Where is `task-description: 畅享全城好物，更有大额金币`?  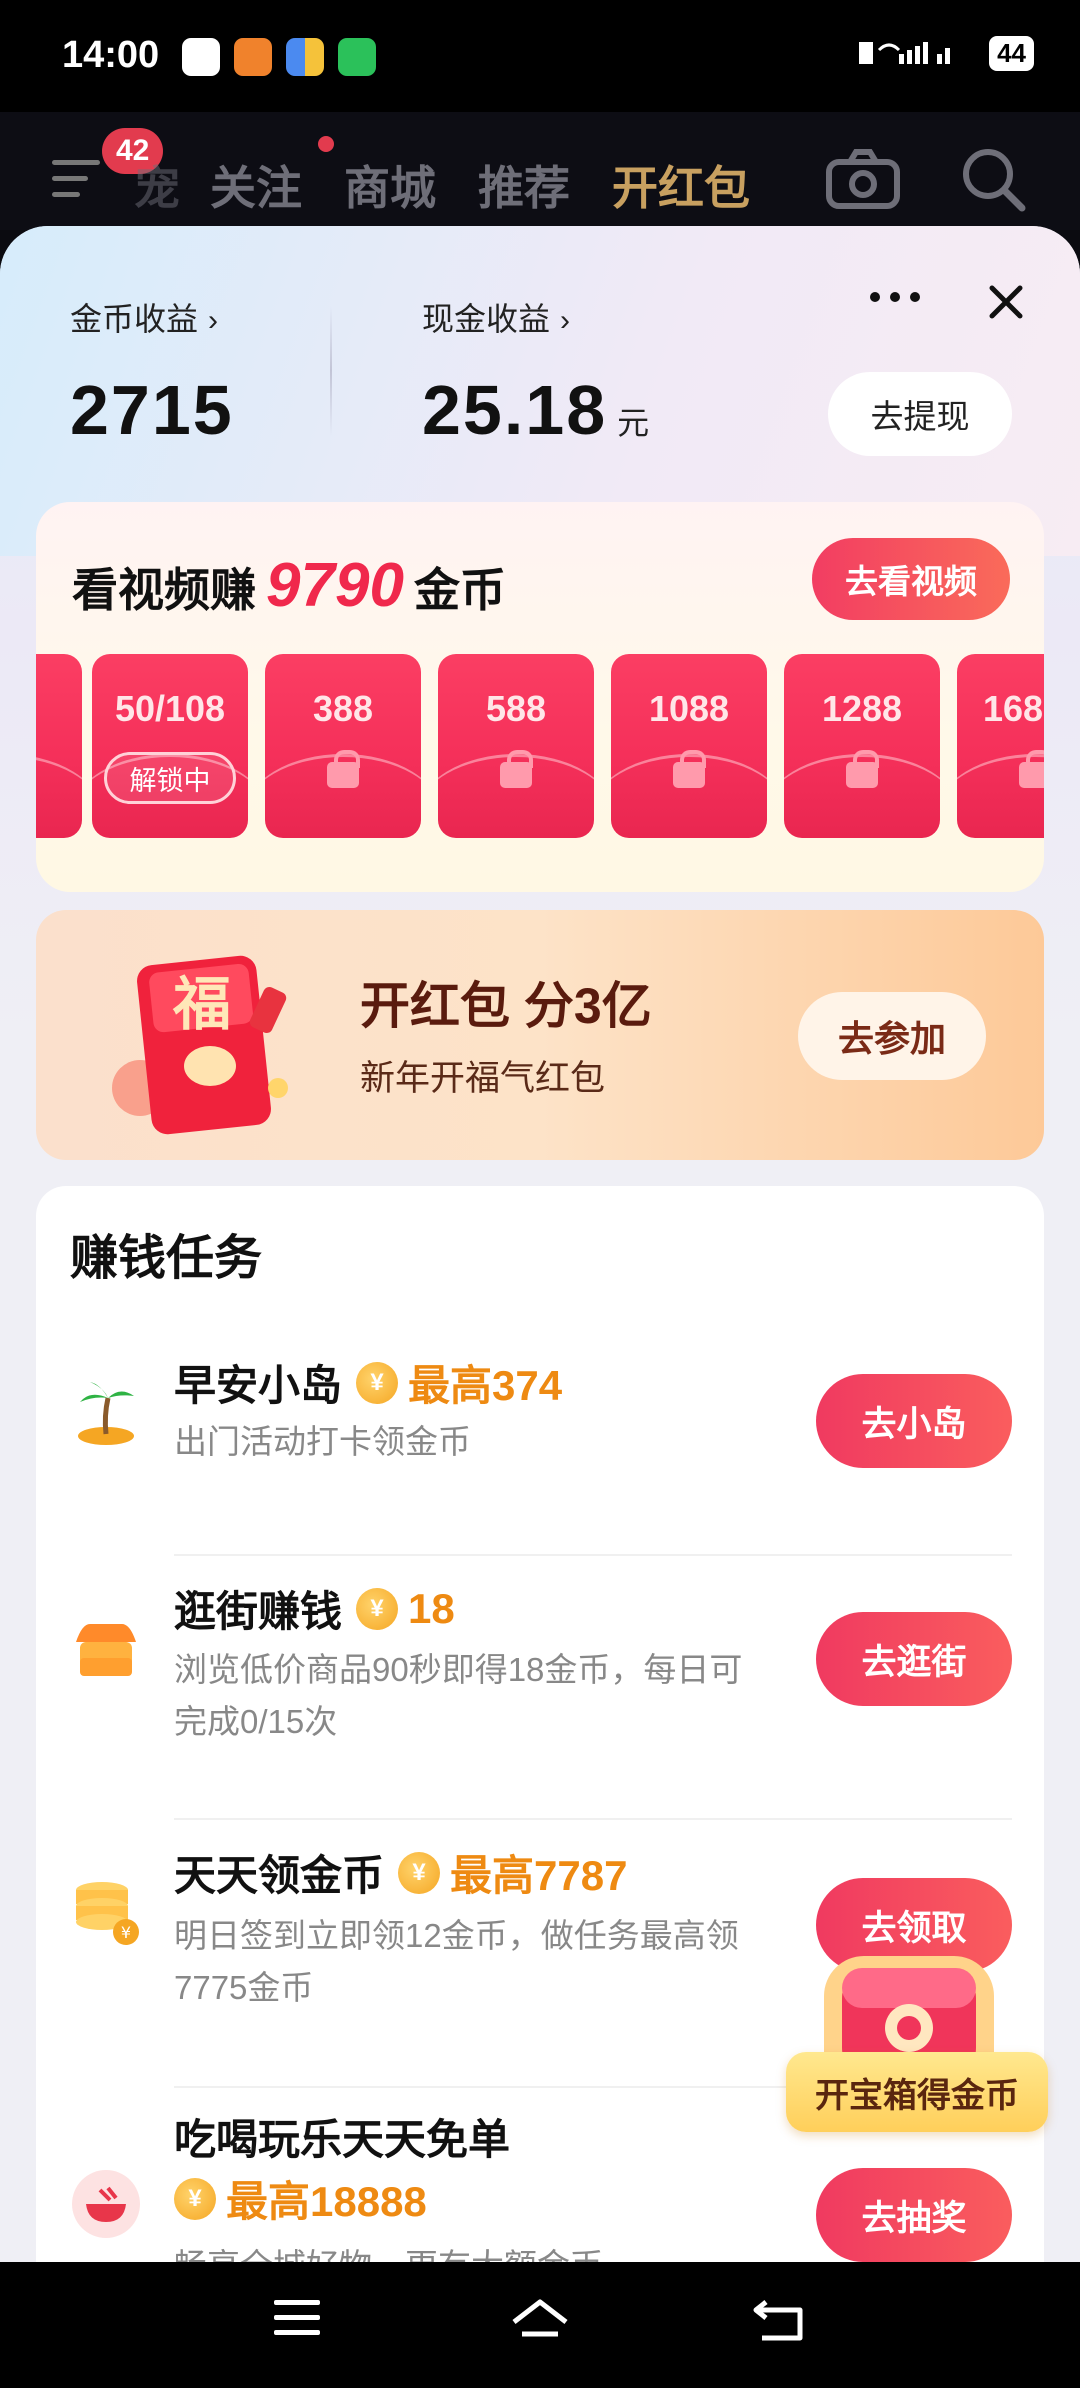 task-description: 畅享全城好物，更有大额金币 is located at coordinates (474, 2251).